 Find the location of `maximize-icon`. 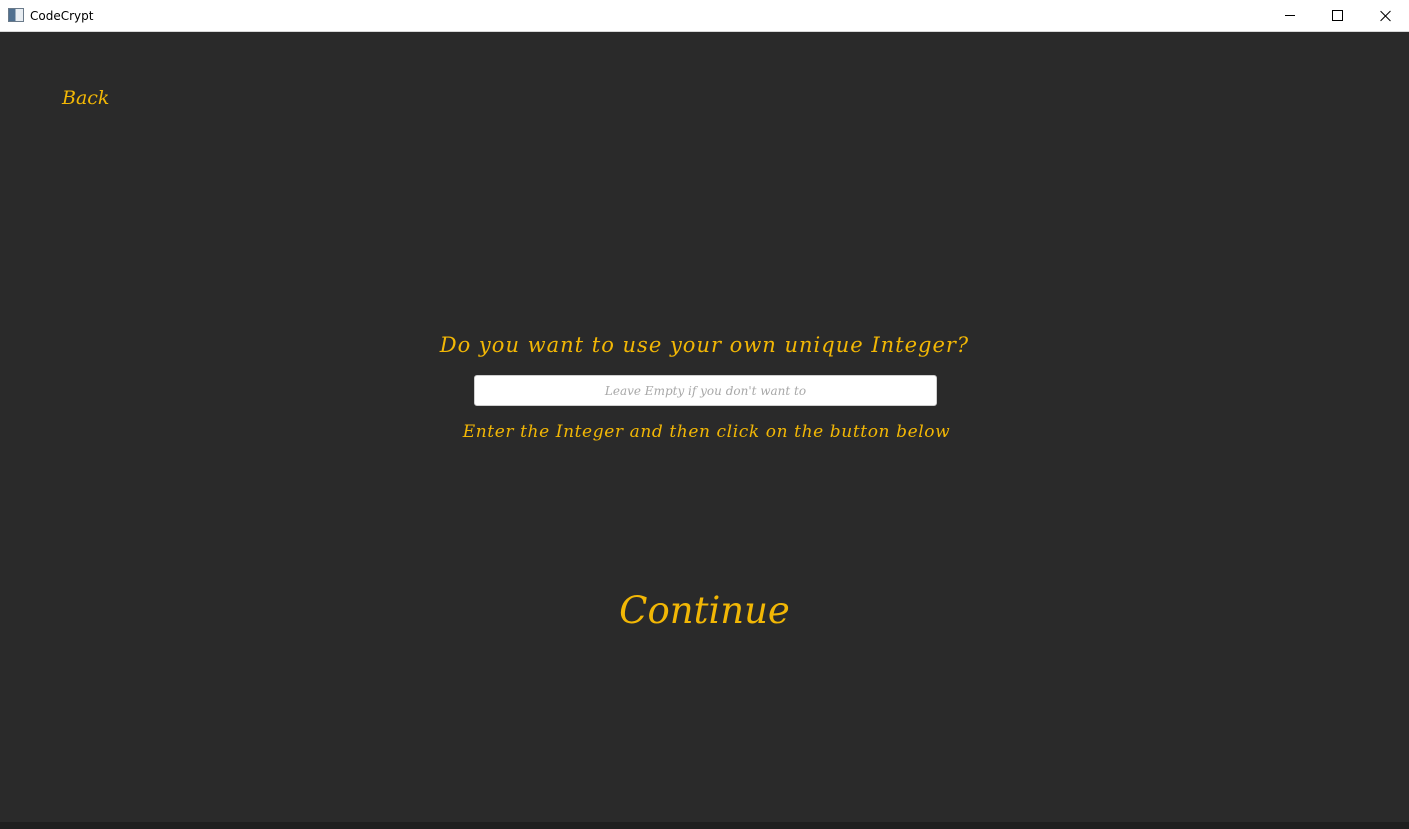

maximize-icon is located at coordinates (1337, 15).